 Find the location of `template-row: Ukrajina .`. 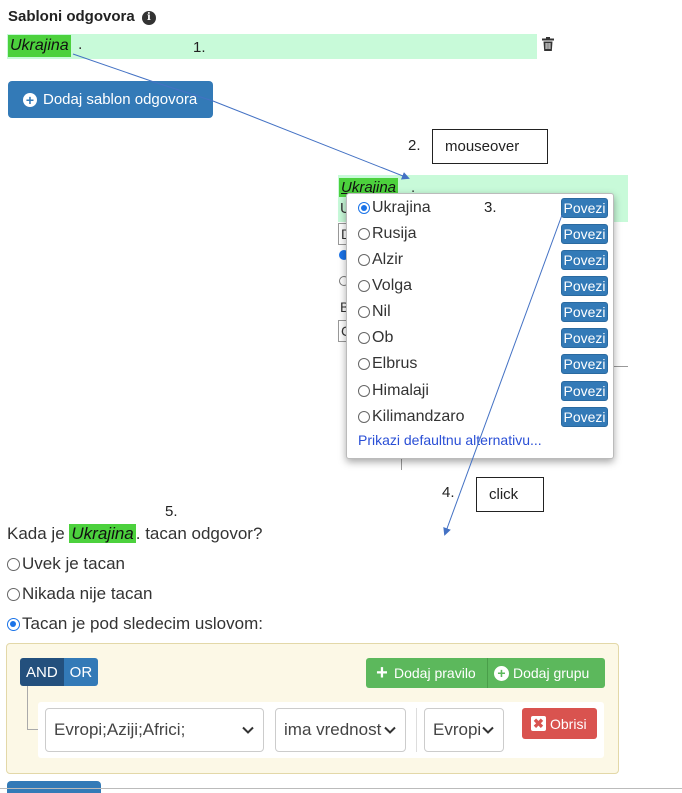

template-row: Ukrajina . is located at coordinates (272, 46).